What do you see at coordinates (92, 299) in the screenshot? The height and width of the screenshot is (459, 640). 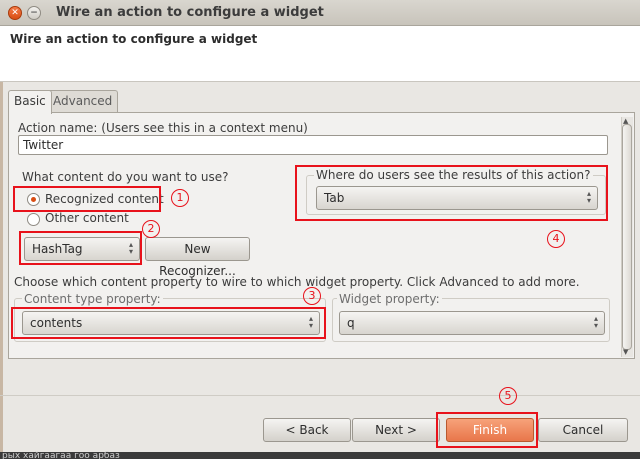 I see `content-type-legend: Content type property:` at bounding box center [92, 299].